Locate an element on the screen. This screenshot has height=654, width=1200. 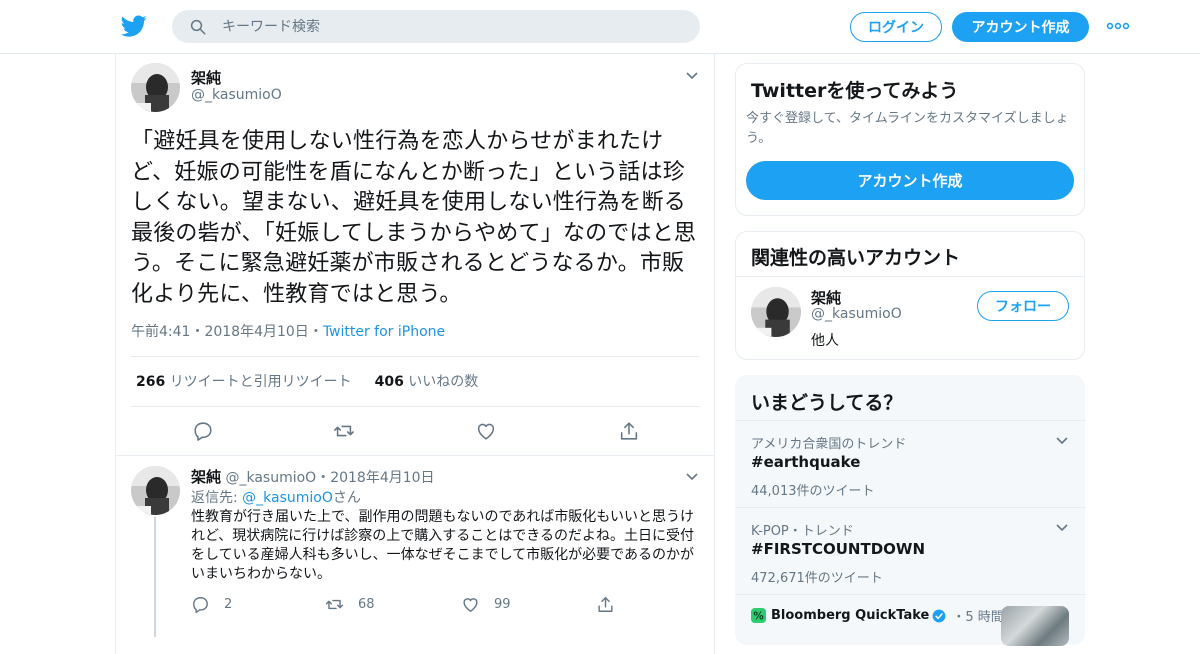
signup-card-title: Twitterを使ってみよう is located at coordinates (855, 91).